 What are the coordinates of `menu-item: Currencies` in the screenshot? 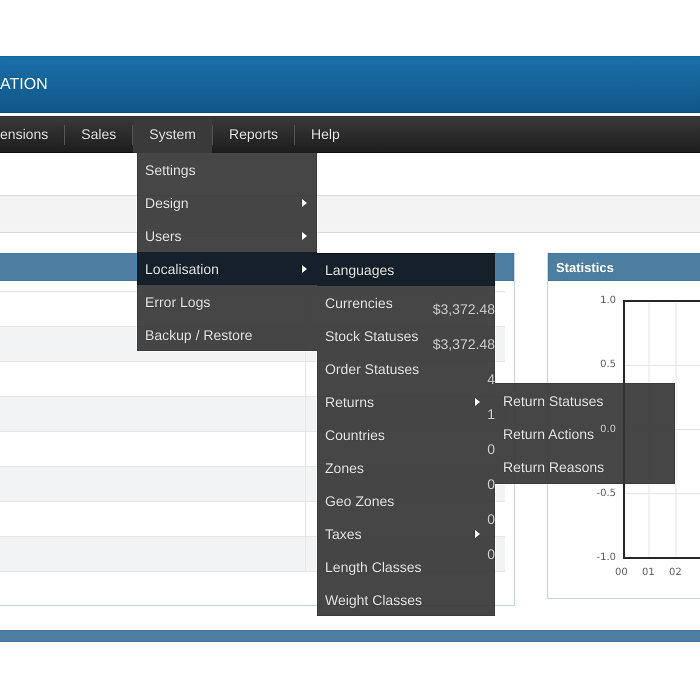 It's located at (355, 302).